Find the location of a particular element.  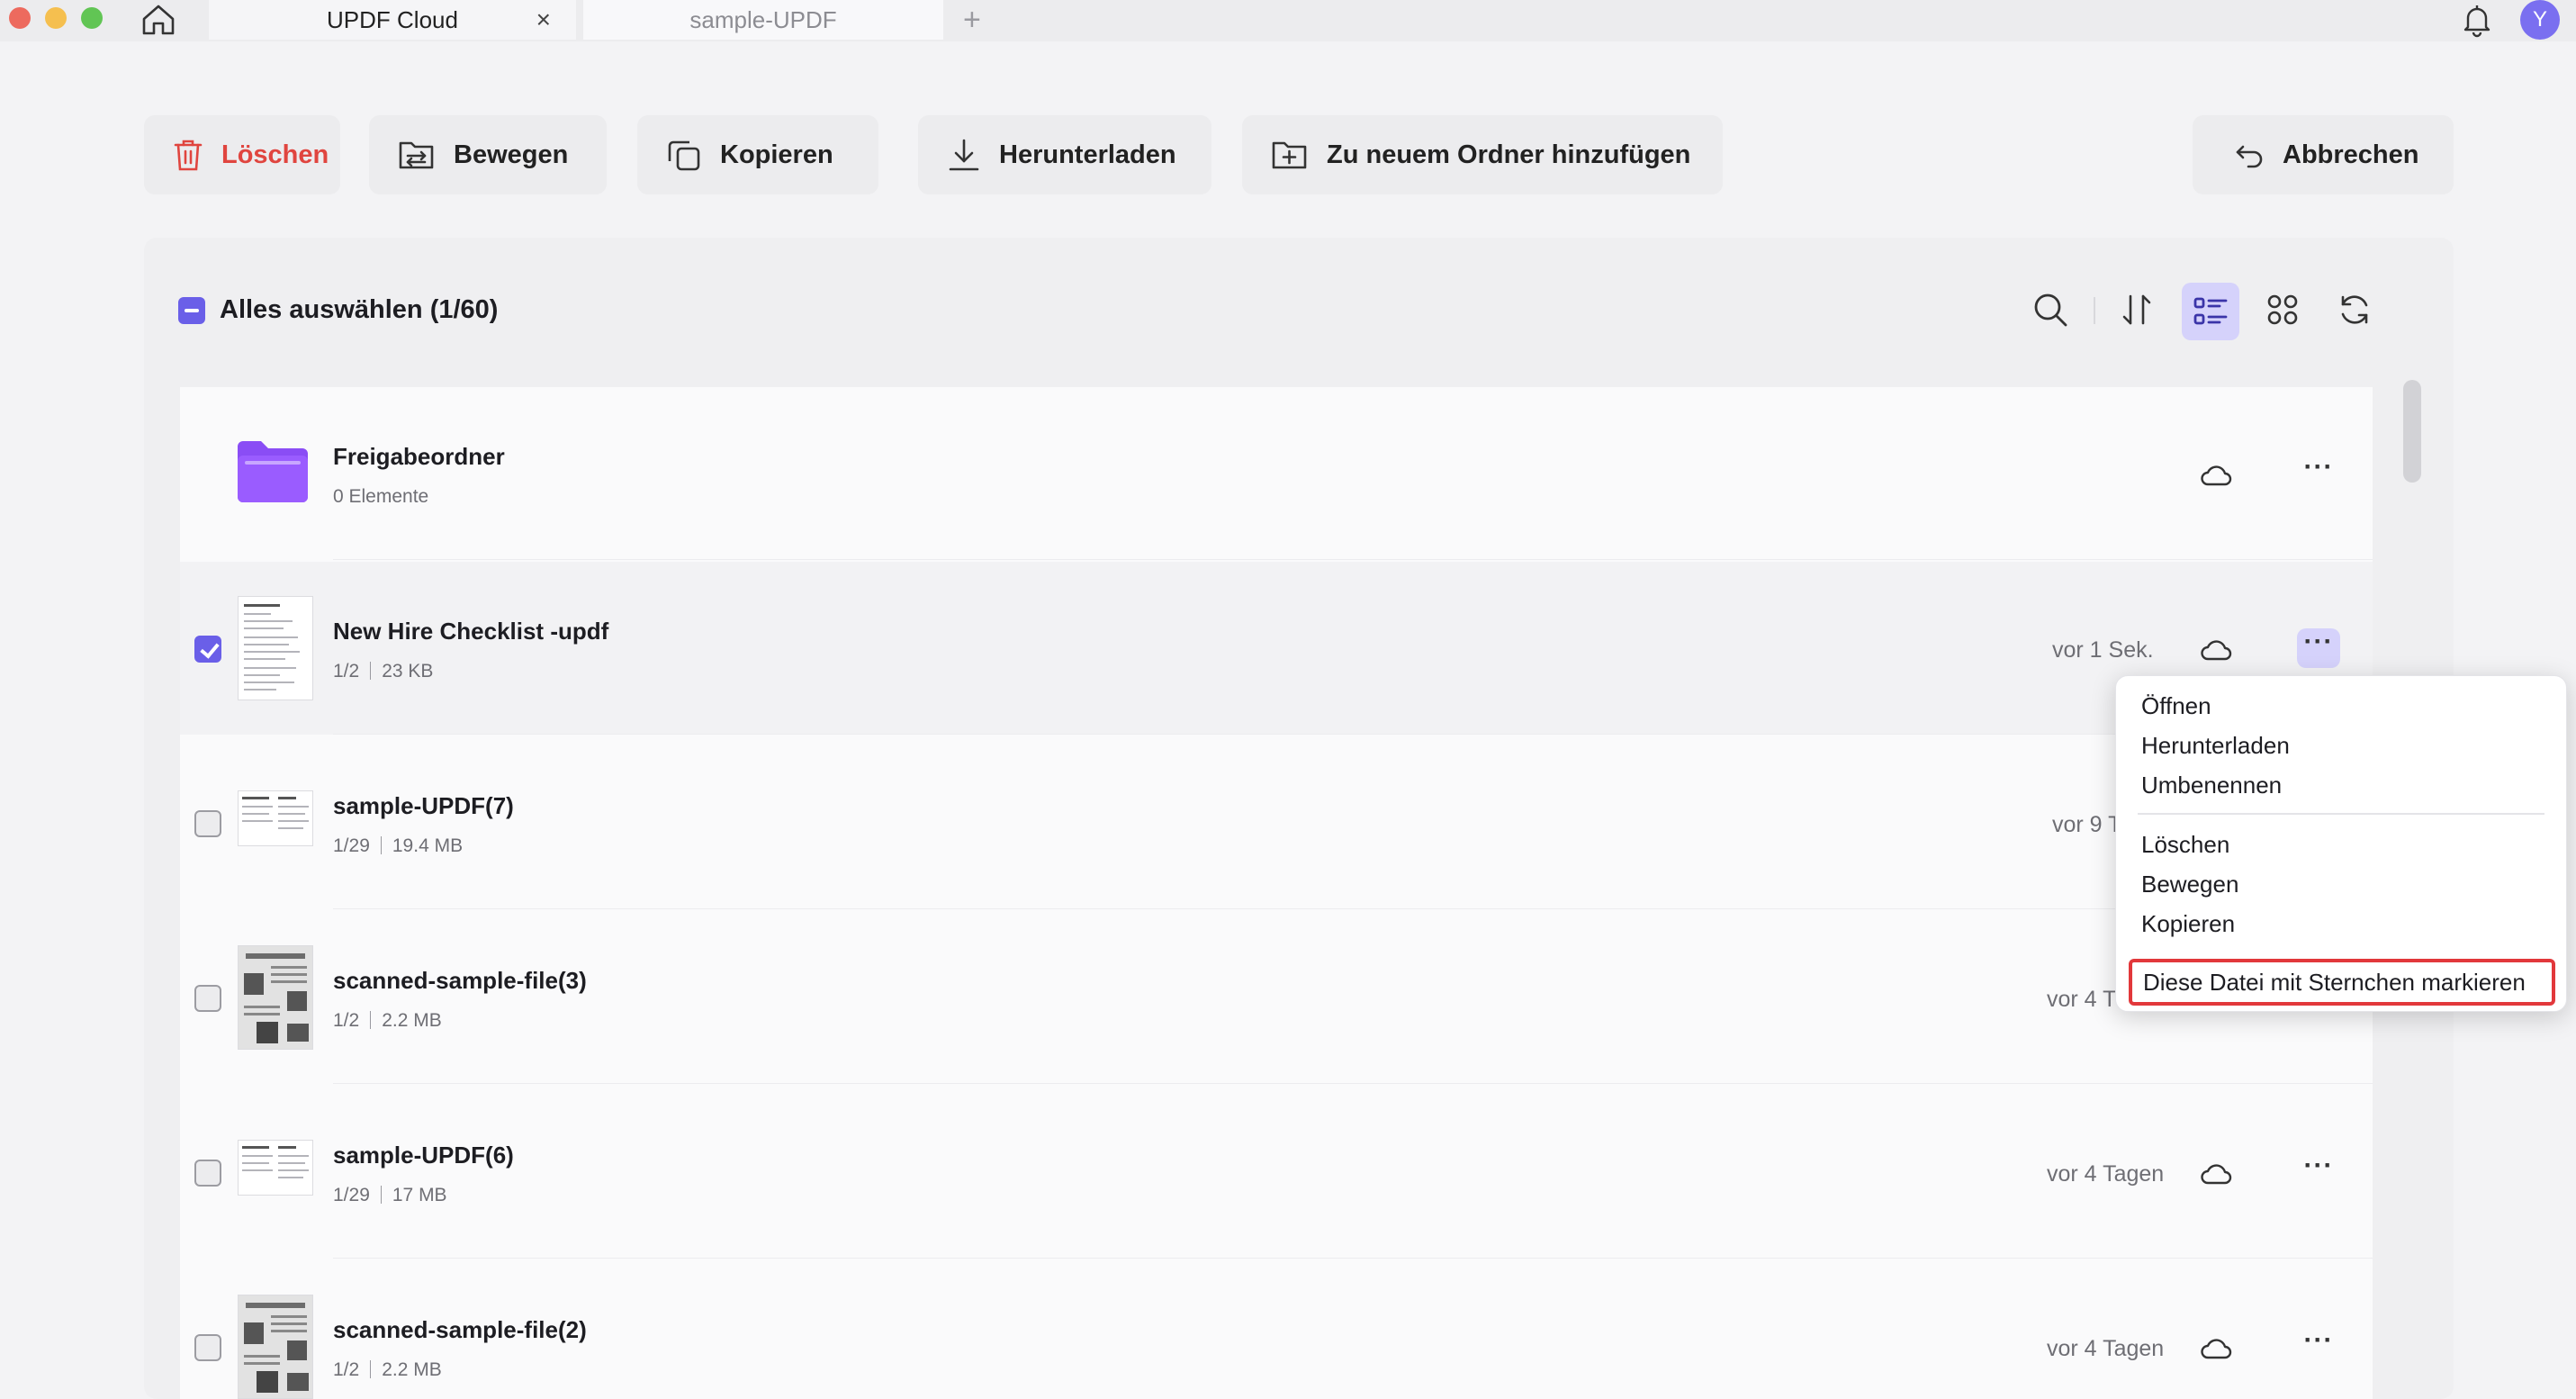

move-button: Bewegen is located at coordinates (488, 155).